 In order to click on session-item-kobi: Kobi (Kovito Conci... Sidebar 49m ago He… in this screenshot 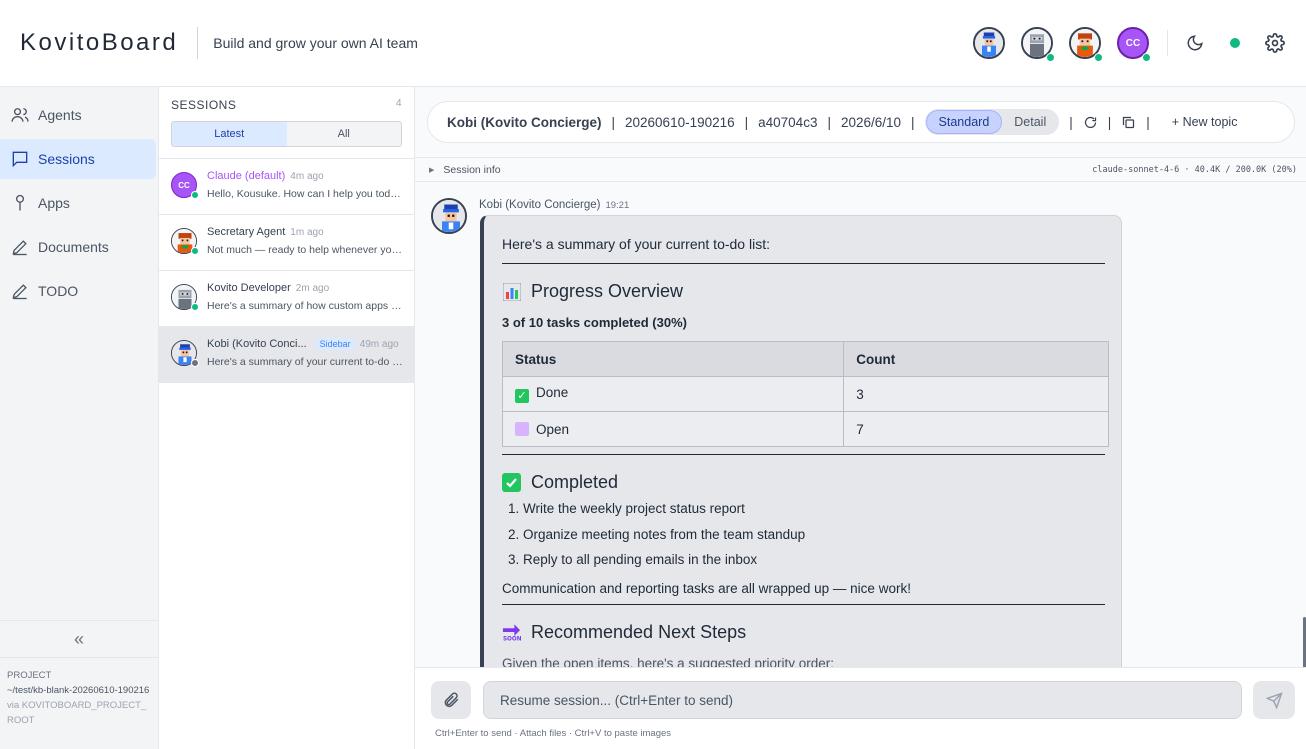, I will do `click(286, 355)`.